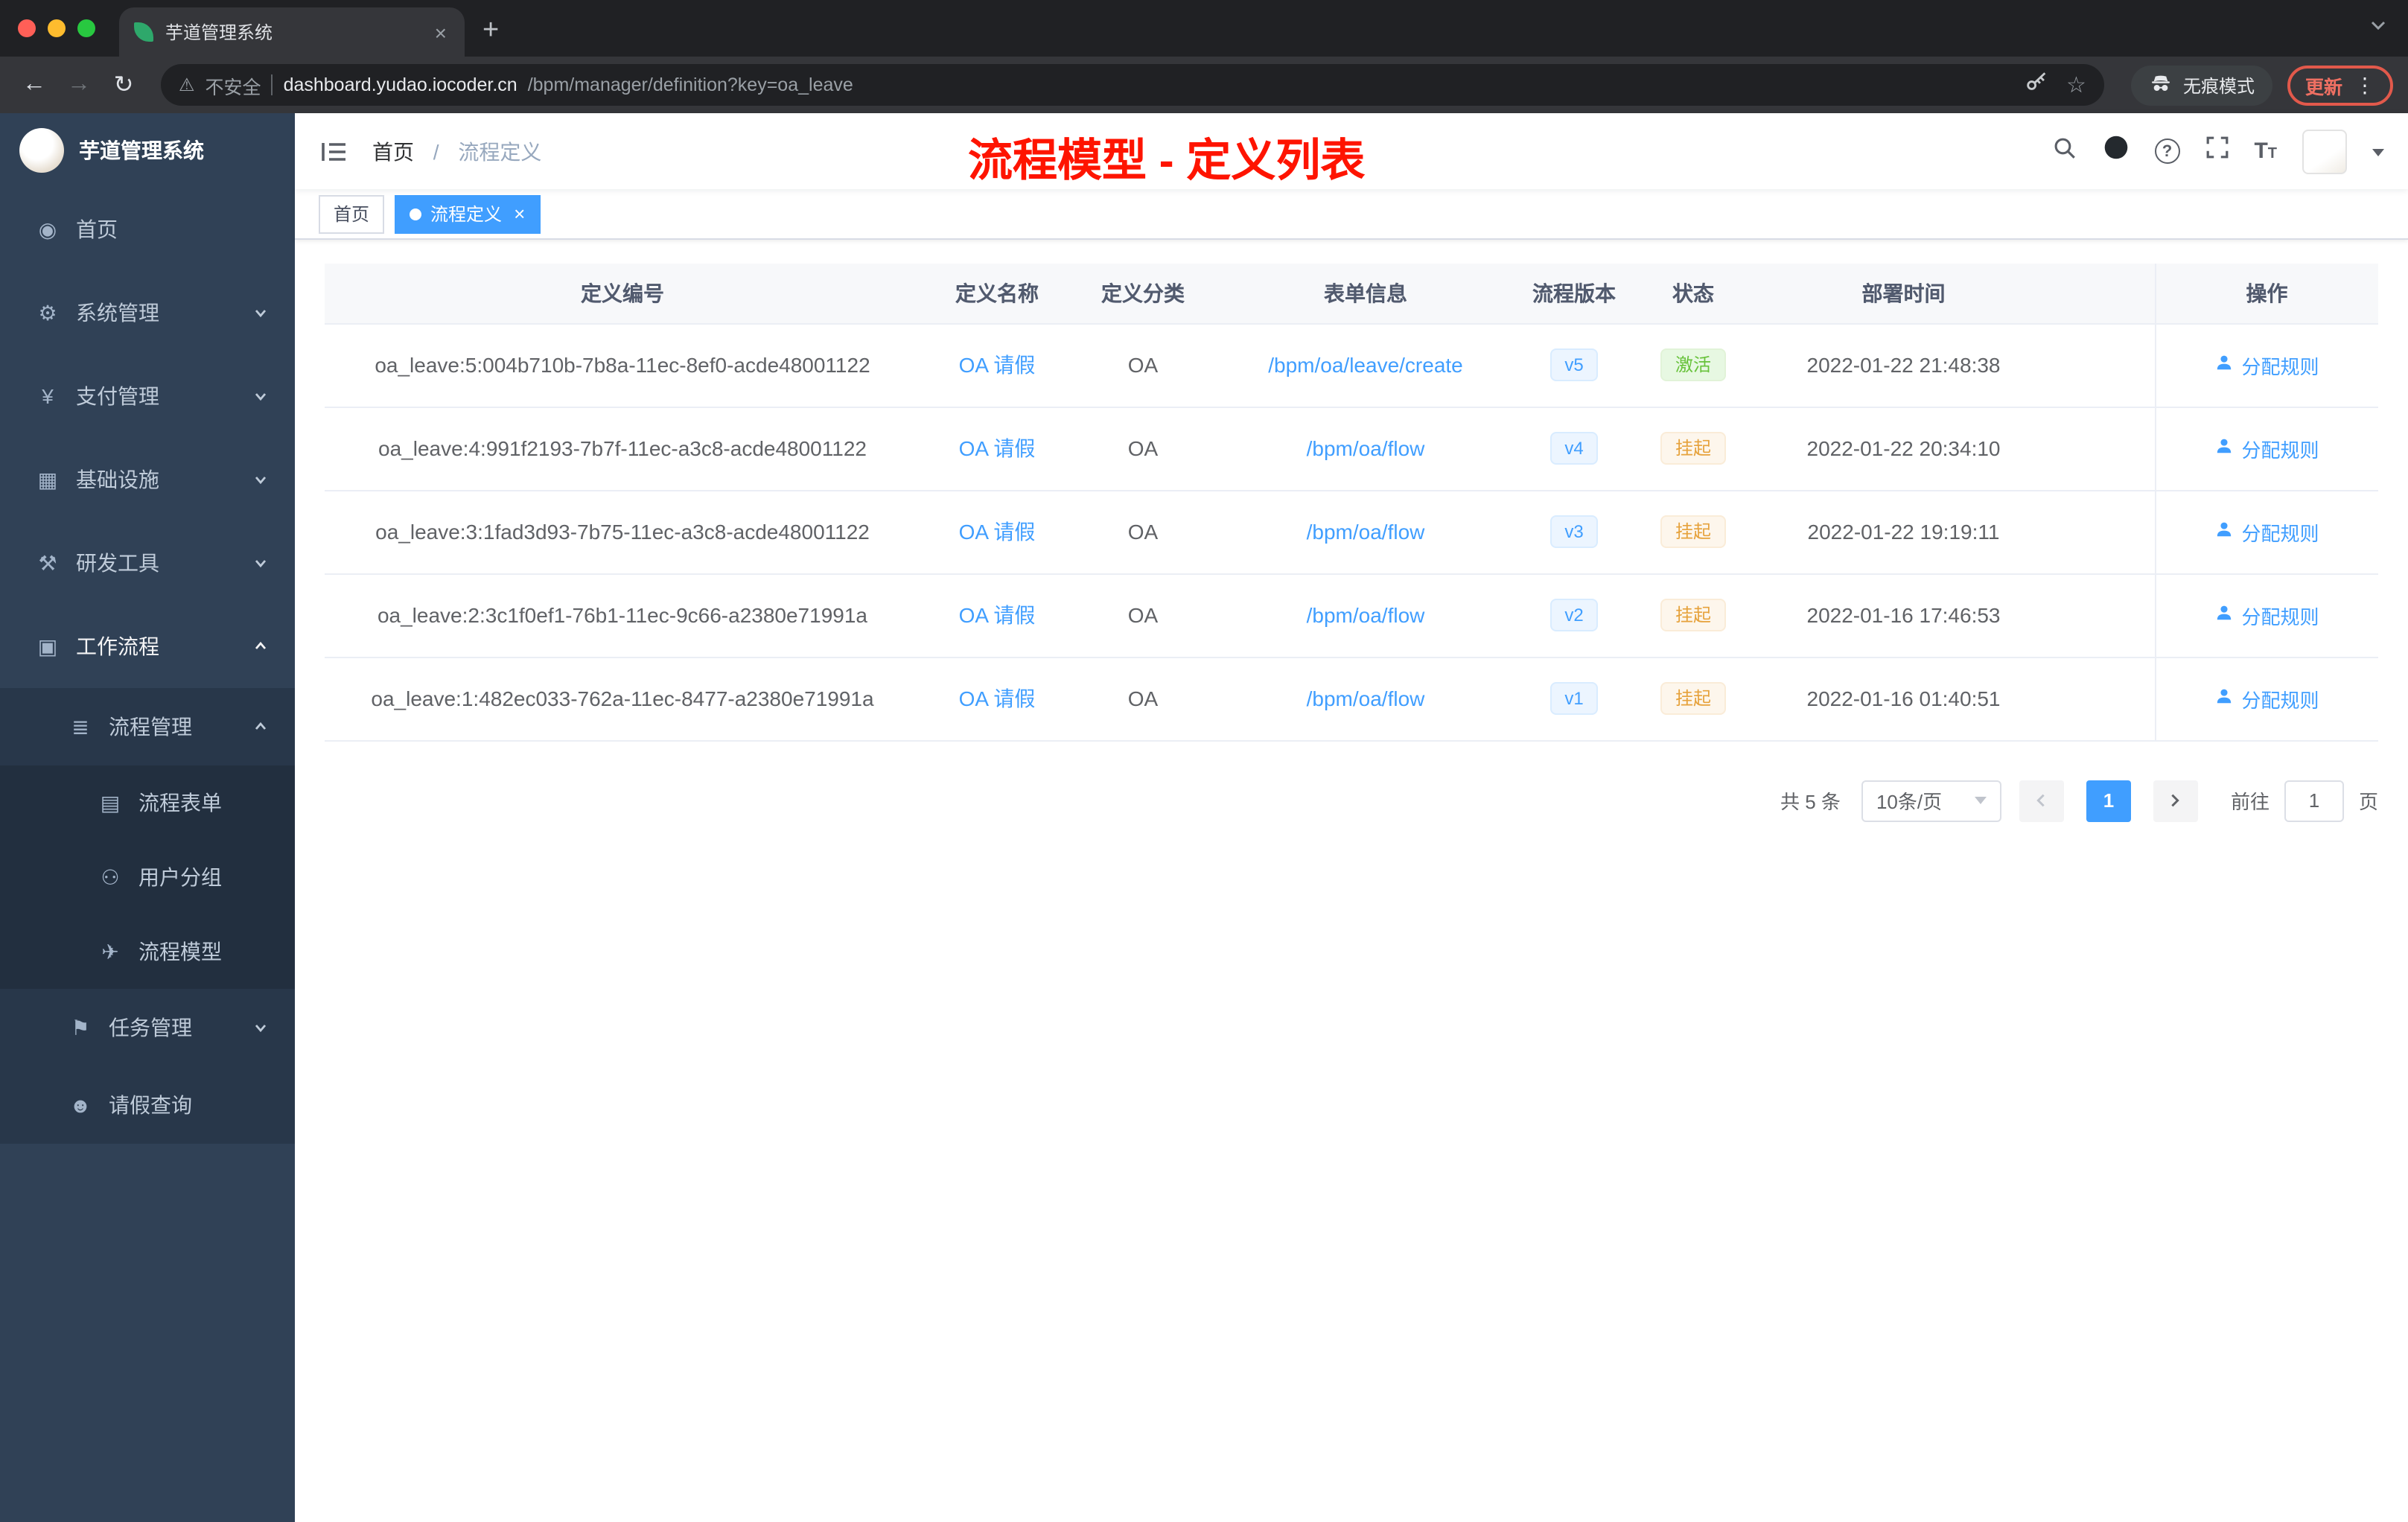  I want to click on home-icon: ◉, so click(47, 229).